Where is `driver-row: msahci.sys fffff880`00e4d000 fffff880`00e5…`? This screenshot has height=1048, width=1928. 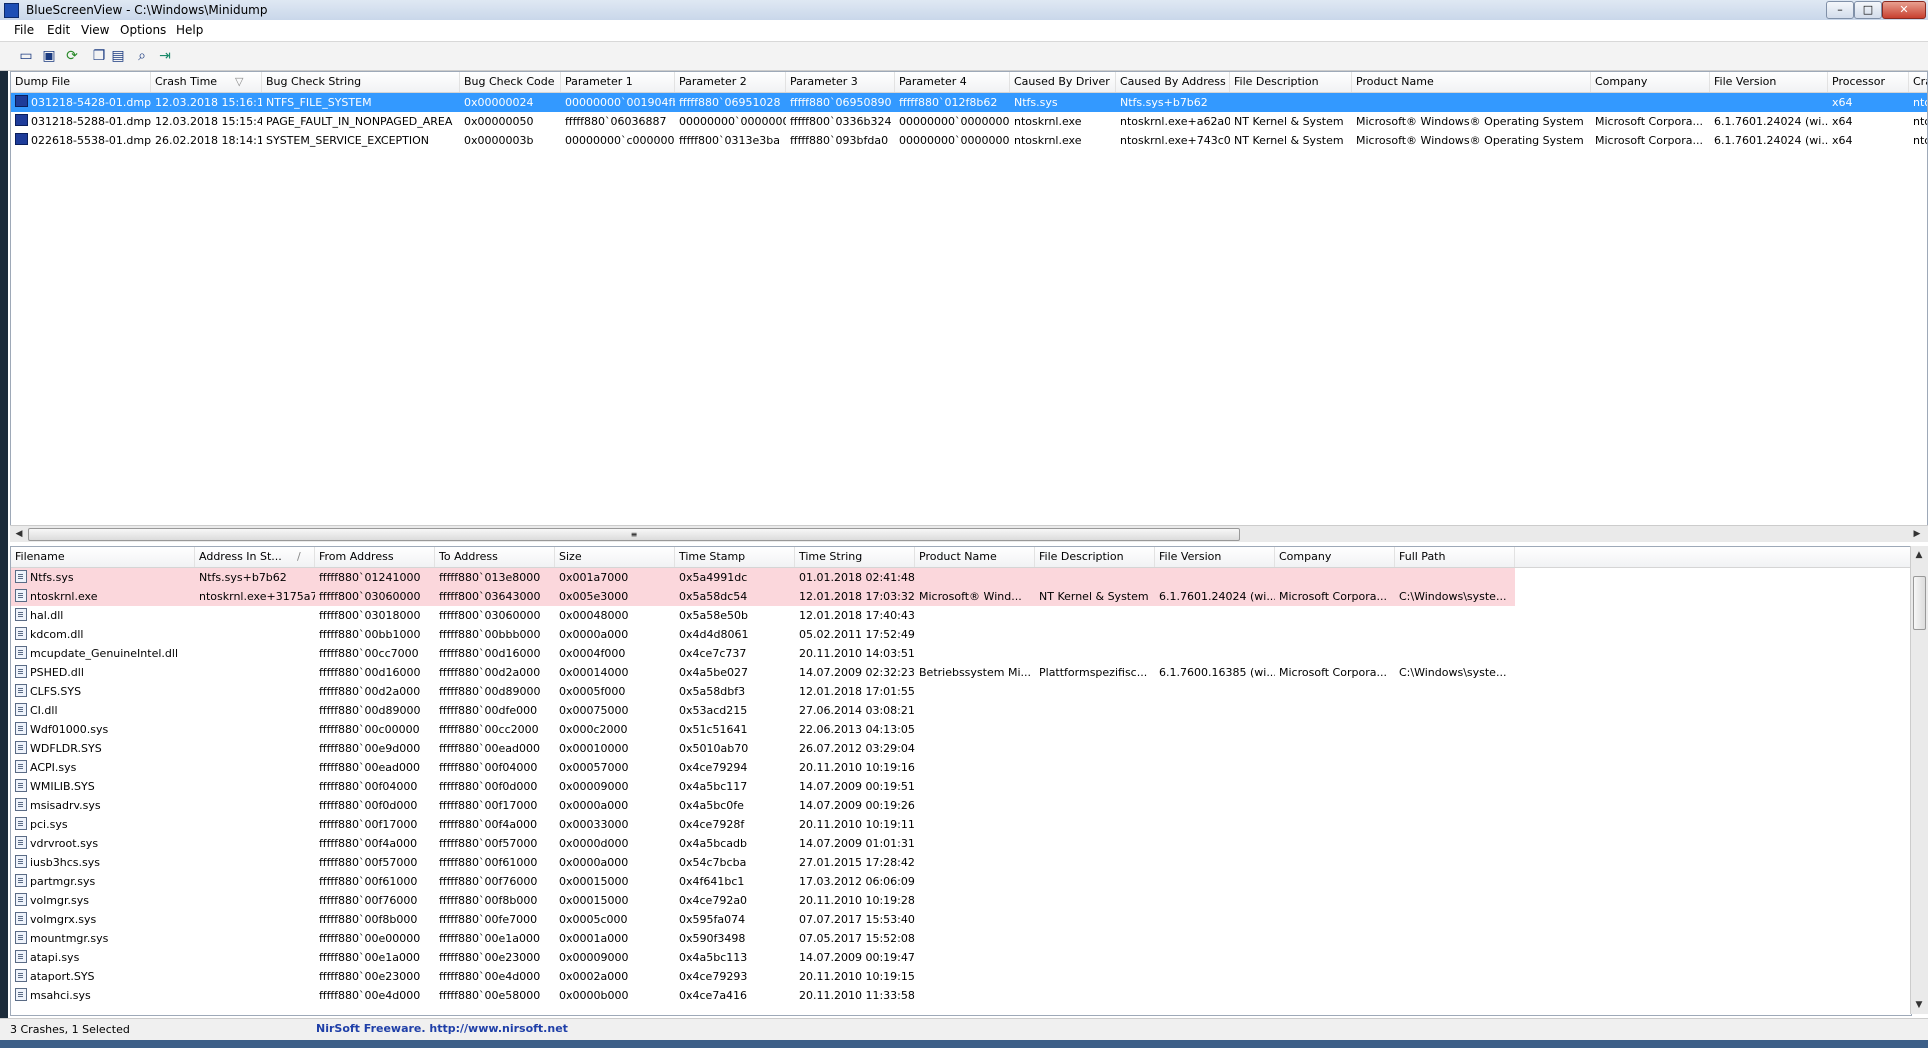
driver-row: msahci.sys fffff880`00e4d000 fffff880`00e5… is located at coordinates (961, 995).